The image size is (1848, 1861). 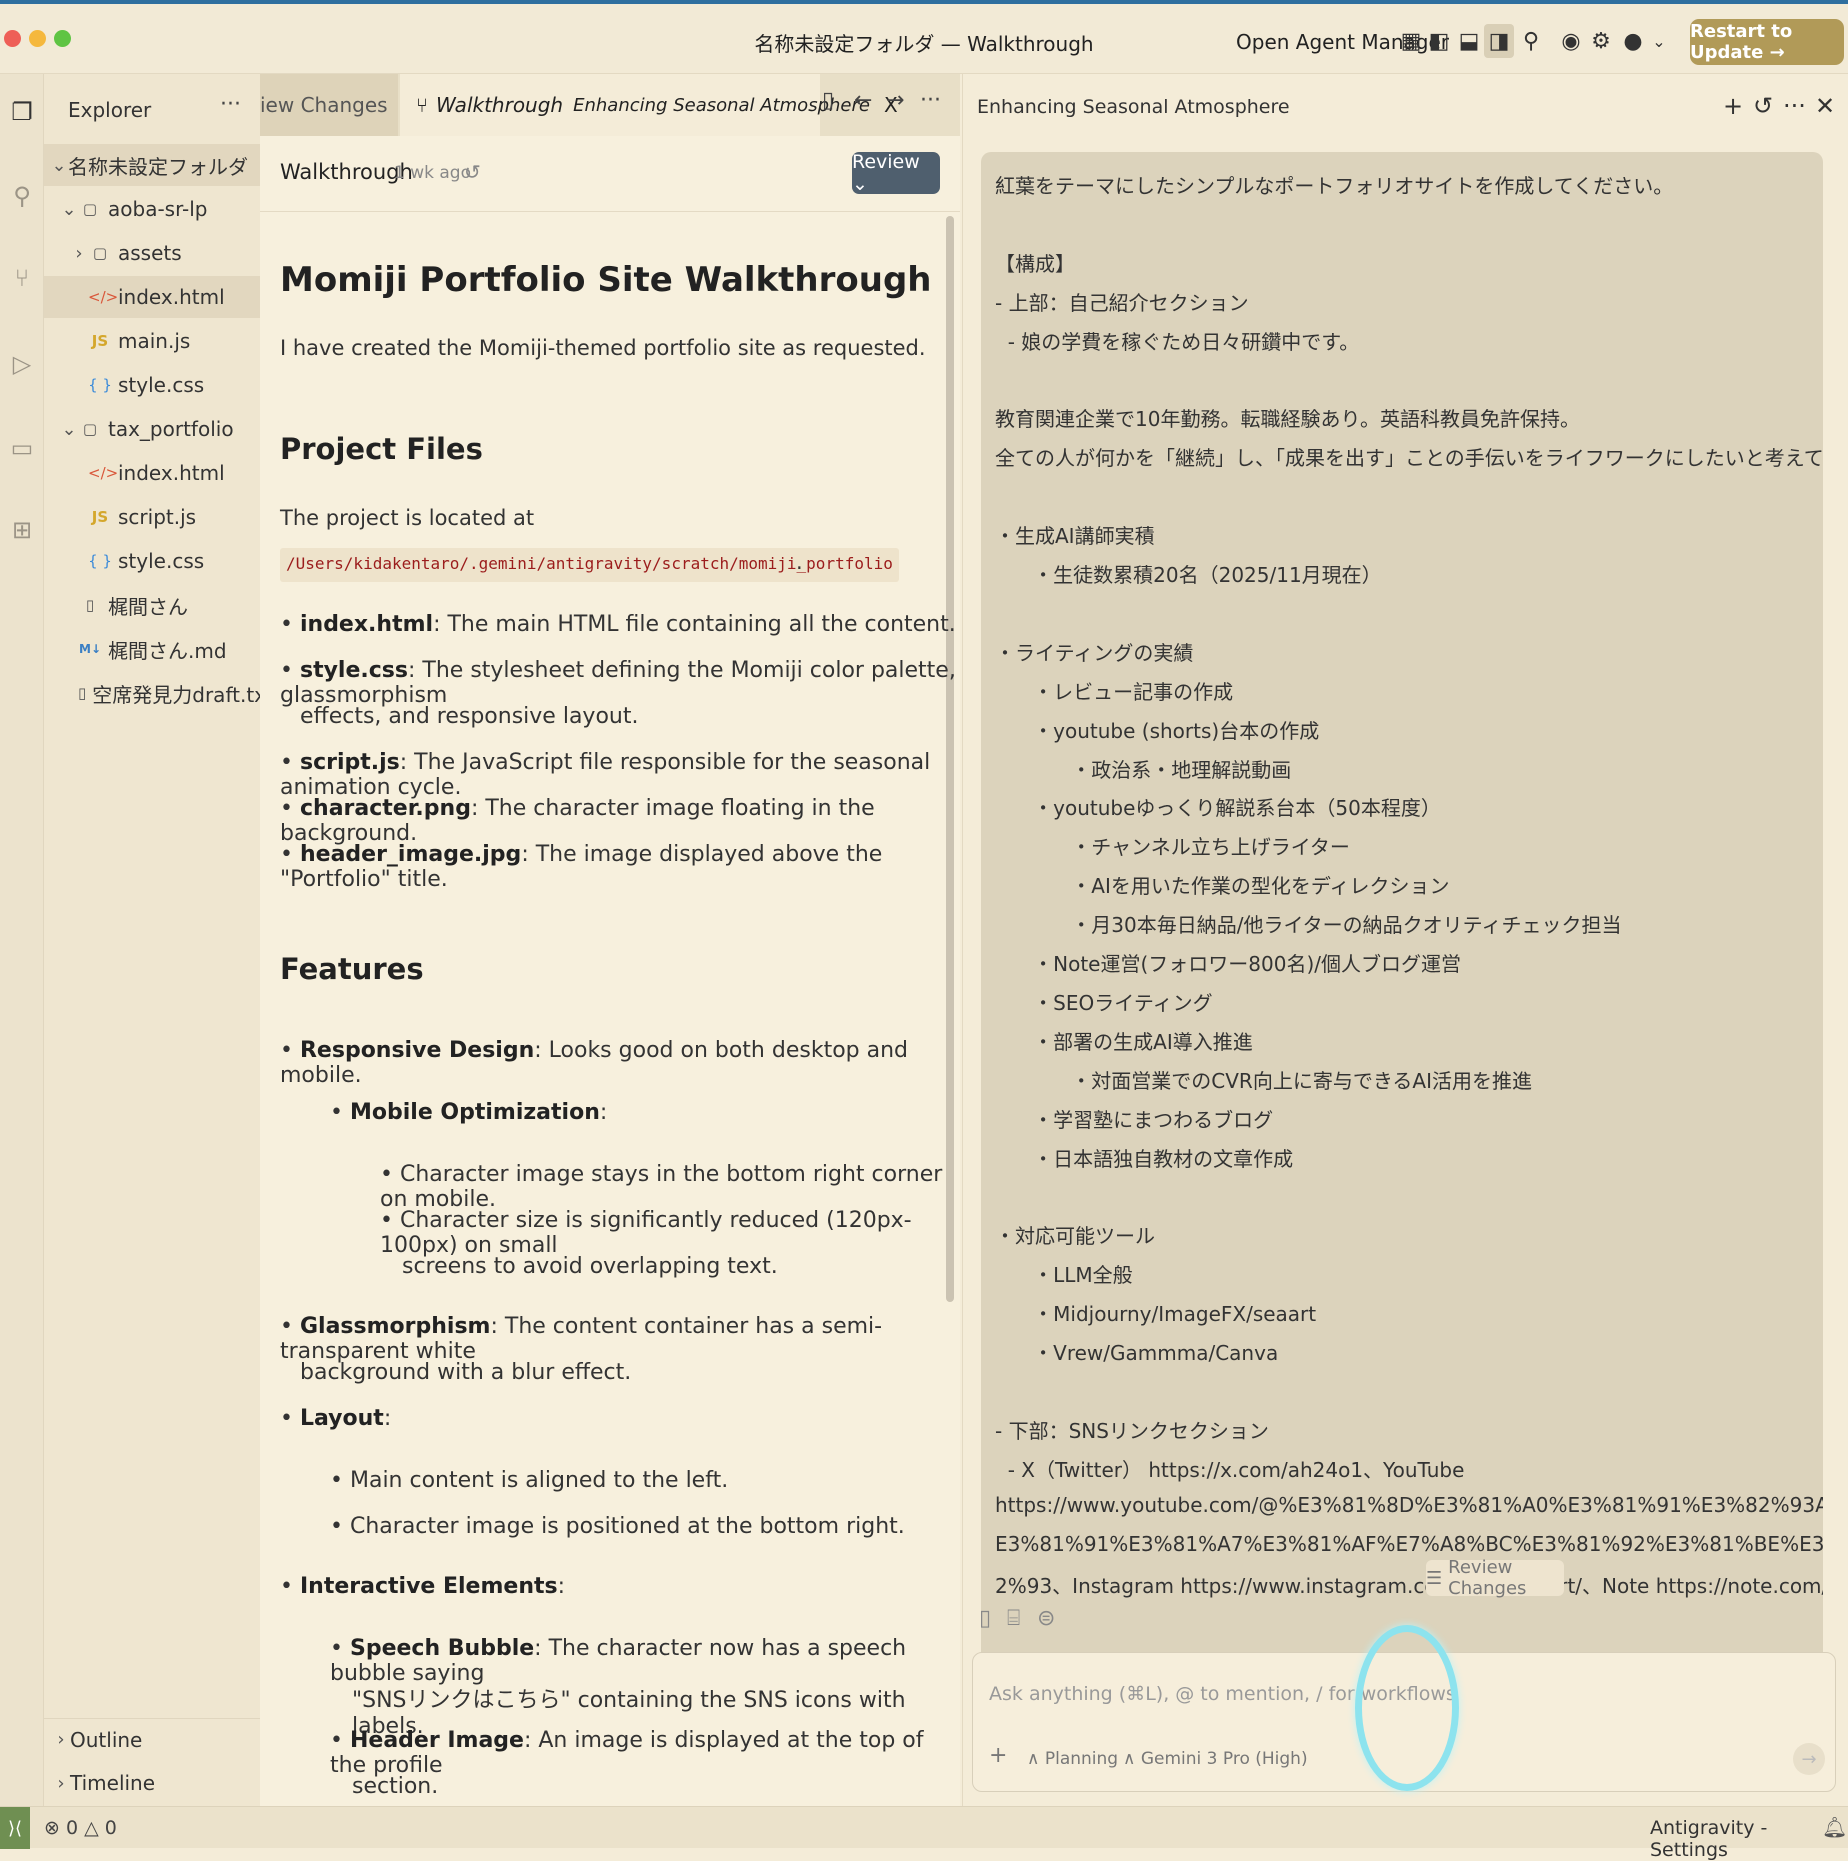 I want to click on review-button: Review ⌄, so click(x=896, y=173).